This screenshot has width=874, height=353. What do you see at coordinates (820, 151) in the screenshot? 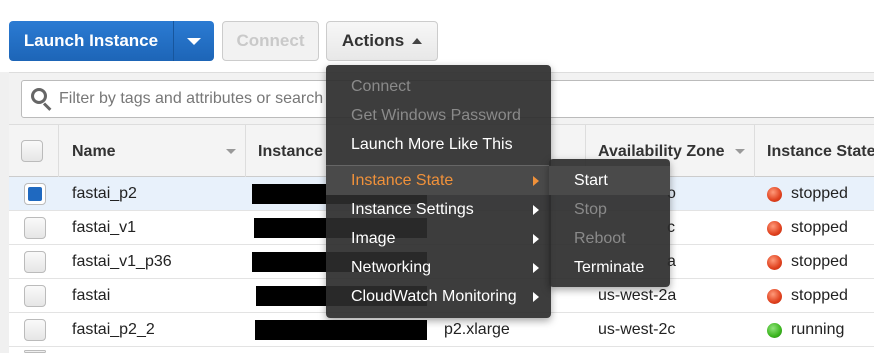
I see `column-instance-state: Instance State` at bounding box center [820, 151].